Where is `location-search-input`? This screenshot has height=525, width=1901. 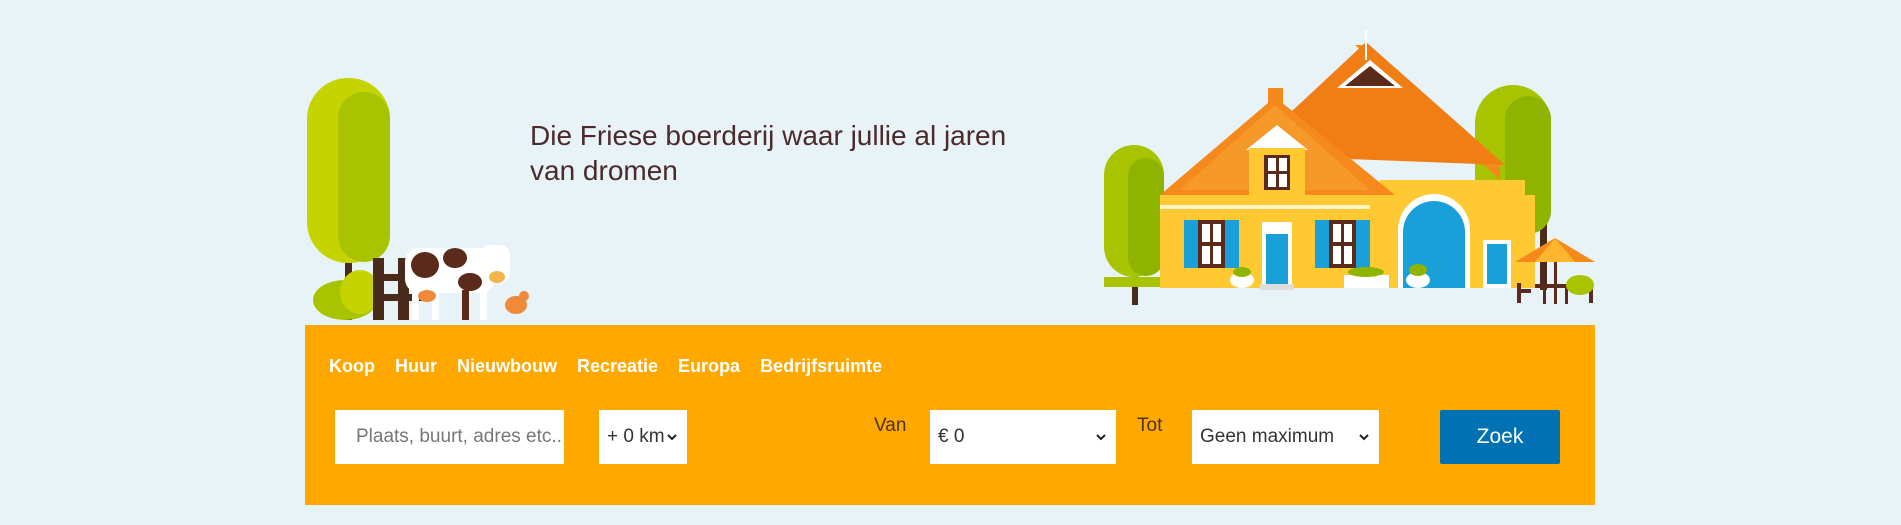
location-search-input is located at coordinates (449, 437).